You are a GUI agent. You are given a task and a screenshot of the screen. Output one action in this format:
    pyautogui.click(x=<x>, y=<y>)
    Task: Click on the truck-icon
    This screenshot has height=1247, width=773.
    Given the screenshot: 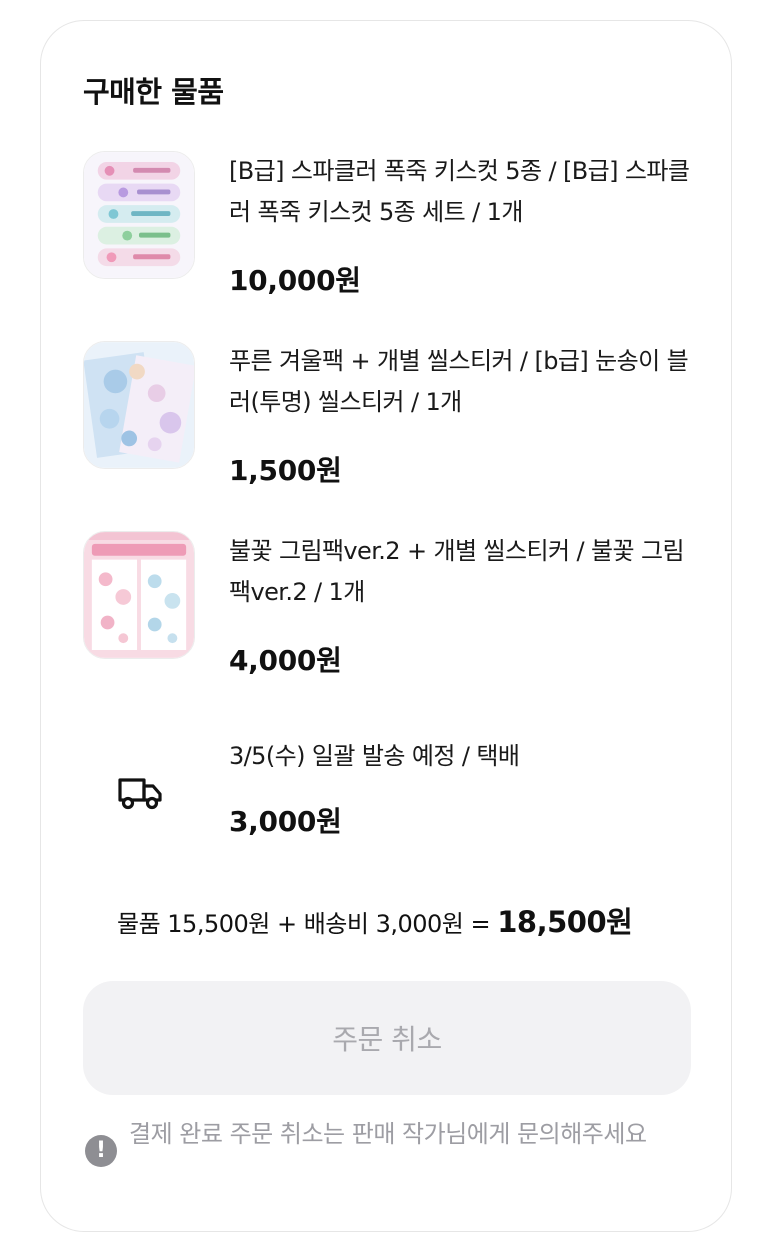 What is the action you would take?
    pyautogui.click(x=140, y=794)
    